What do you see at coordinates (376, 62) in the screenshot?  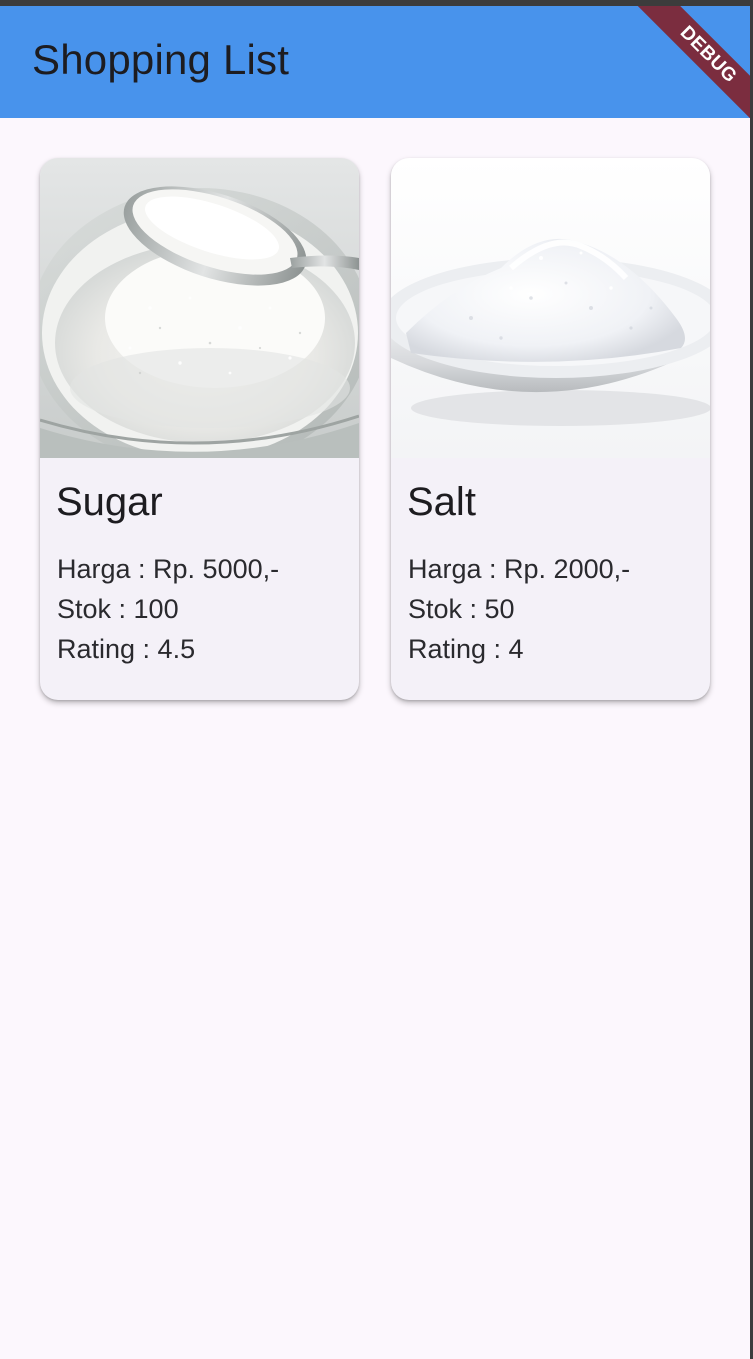 I see `app-bar: Shopping List` at bounding box center [376, 62].